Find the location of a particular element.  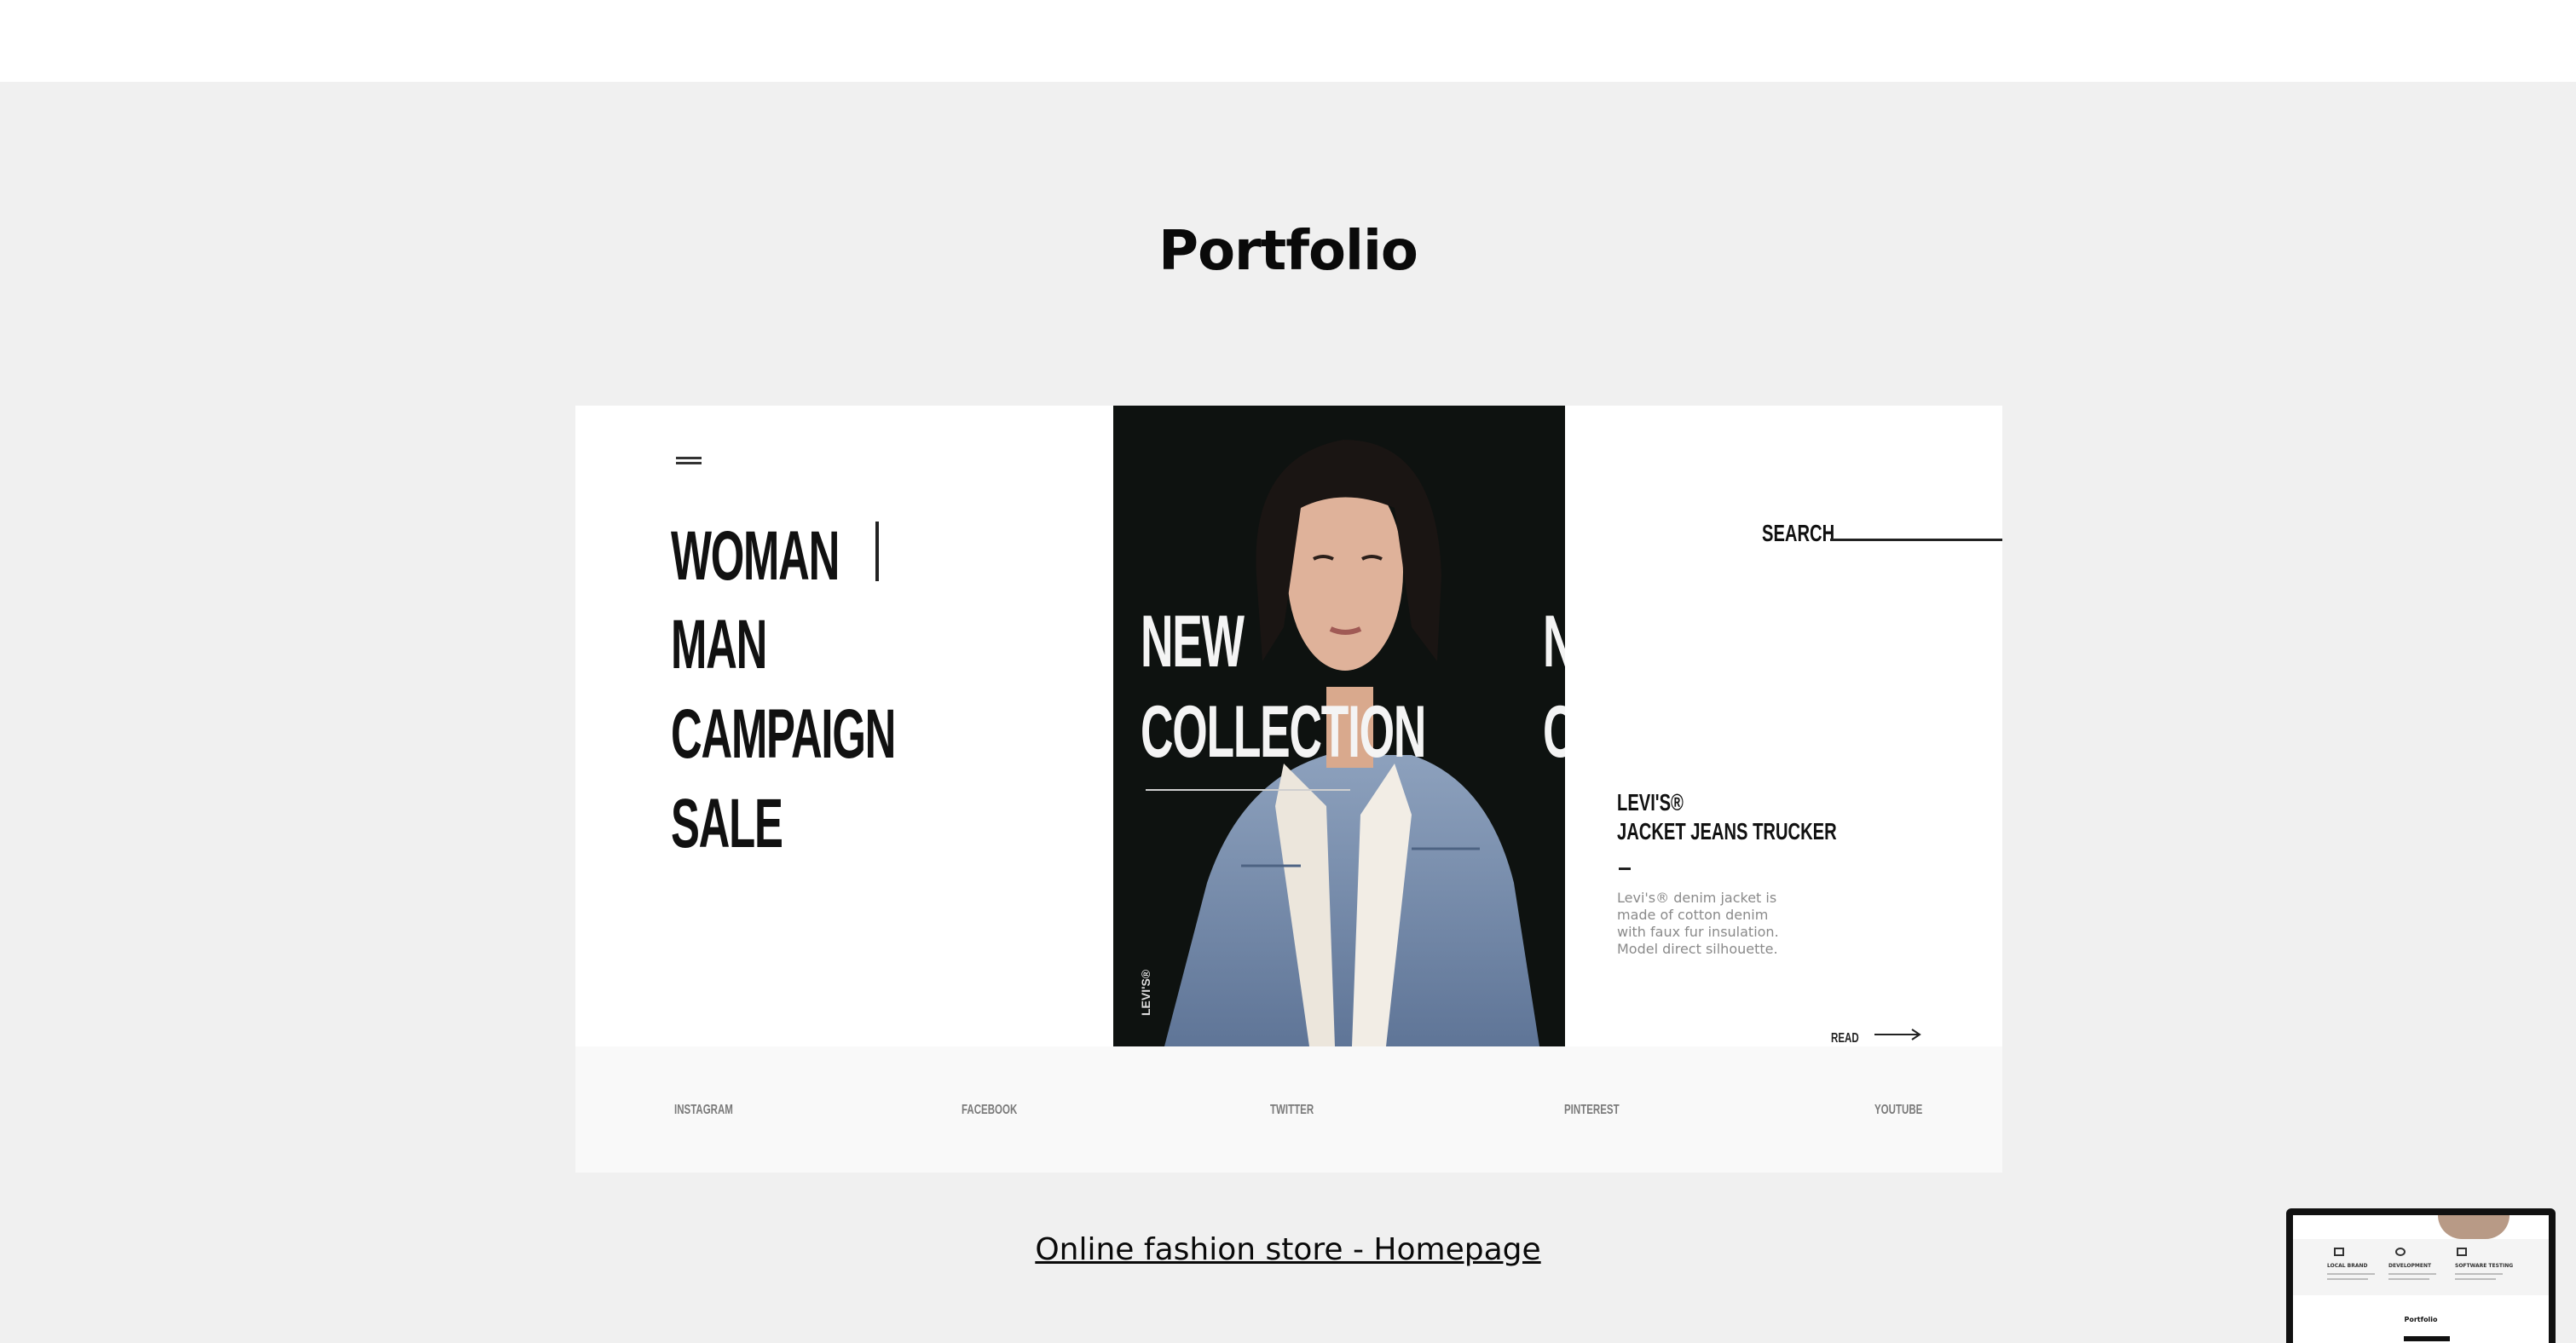

hero-brand-vertical: LEVI'S® is located at coordinates (1145, 992).